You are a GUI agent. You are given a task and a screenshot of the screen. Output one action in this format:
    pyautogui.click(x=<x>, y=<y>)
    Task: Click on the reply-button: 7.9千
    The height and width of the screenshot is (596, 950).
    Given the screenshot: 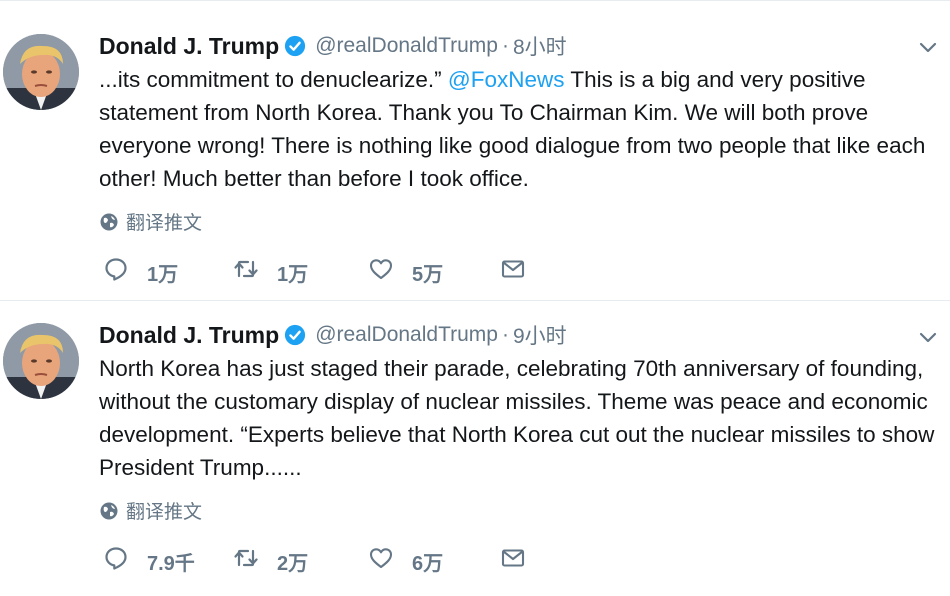 What is the action you would take?
    pyautogui.click(x=168, y=561)
    